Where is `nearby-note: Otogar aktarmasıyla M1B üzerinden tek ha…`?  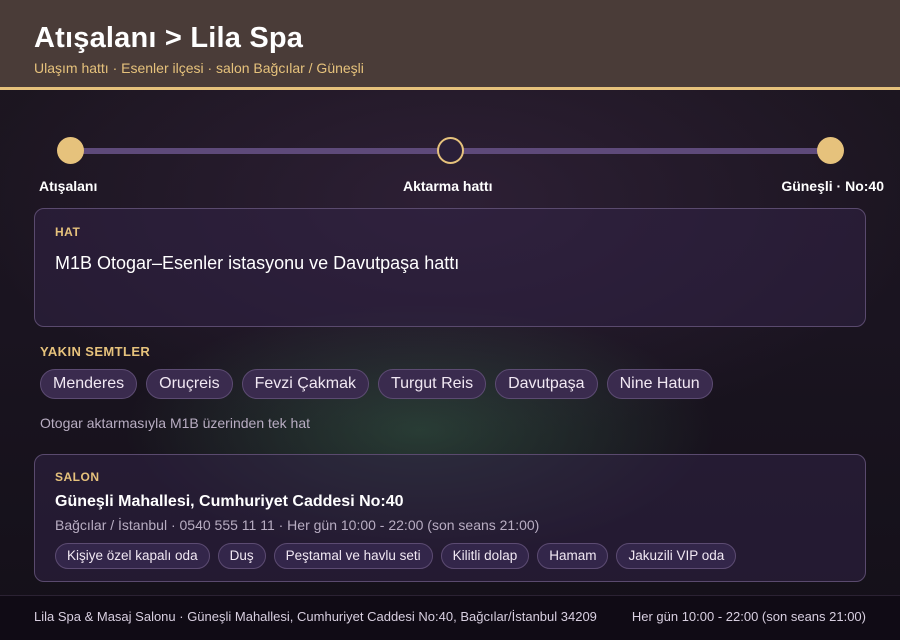
nearby-note: Otogar aktarmasıyla M1B üzerinden tek ha… is located at coordinates (175, 423).